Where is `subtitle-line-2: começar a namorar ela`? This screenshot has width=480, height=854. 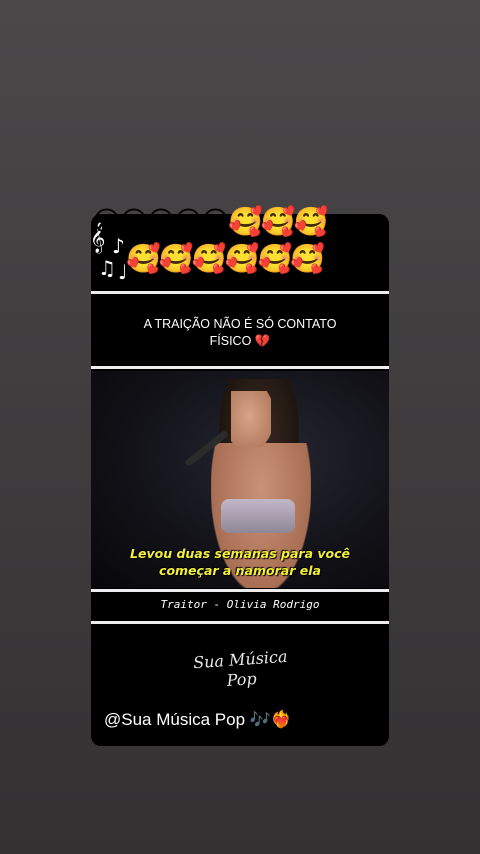
subtitle-line-2: começar a namorar ela is located at coordinates (240, 570).